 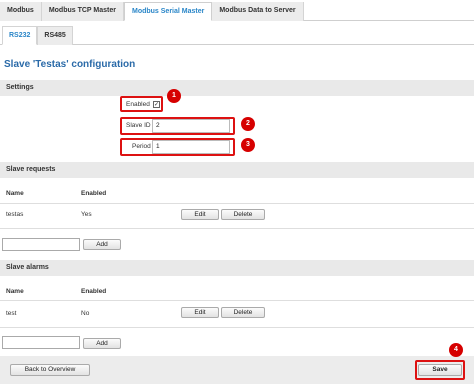 What do you see at coordinates (258, 11) in the screenshot?
I see `tab-modbus-data-to-server: Modbus Data to Server` at bounding box center [258, 11].